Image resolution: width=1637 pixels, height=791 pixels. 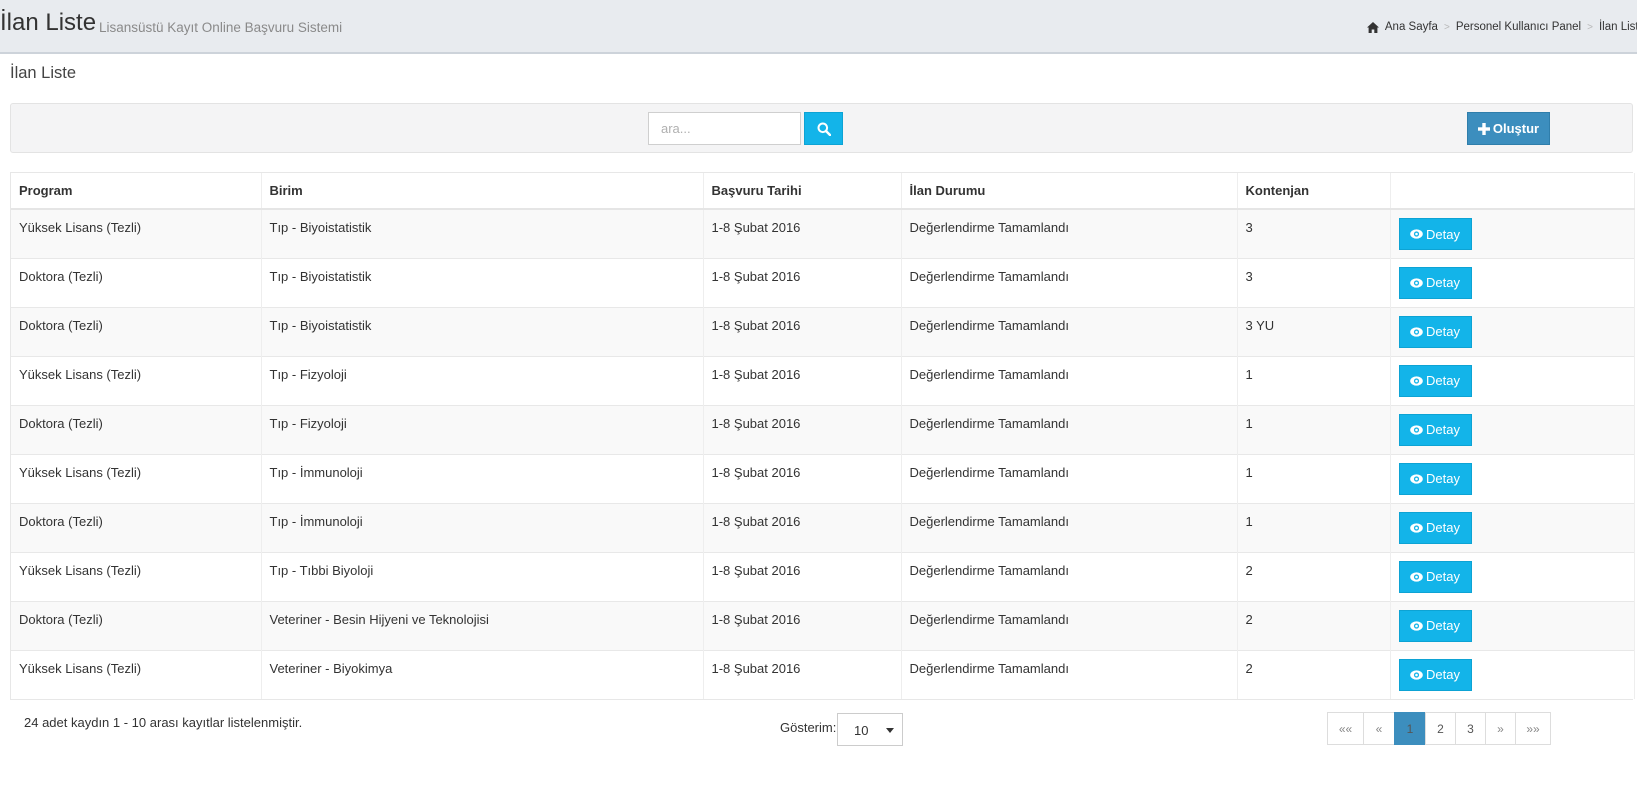 What do you see at coordinates (482, 674) in the screenshot?
I see `cell-birim: Veteriner - Biyokimya` at bounding box center [482, 674].